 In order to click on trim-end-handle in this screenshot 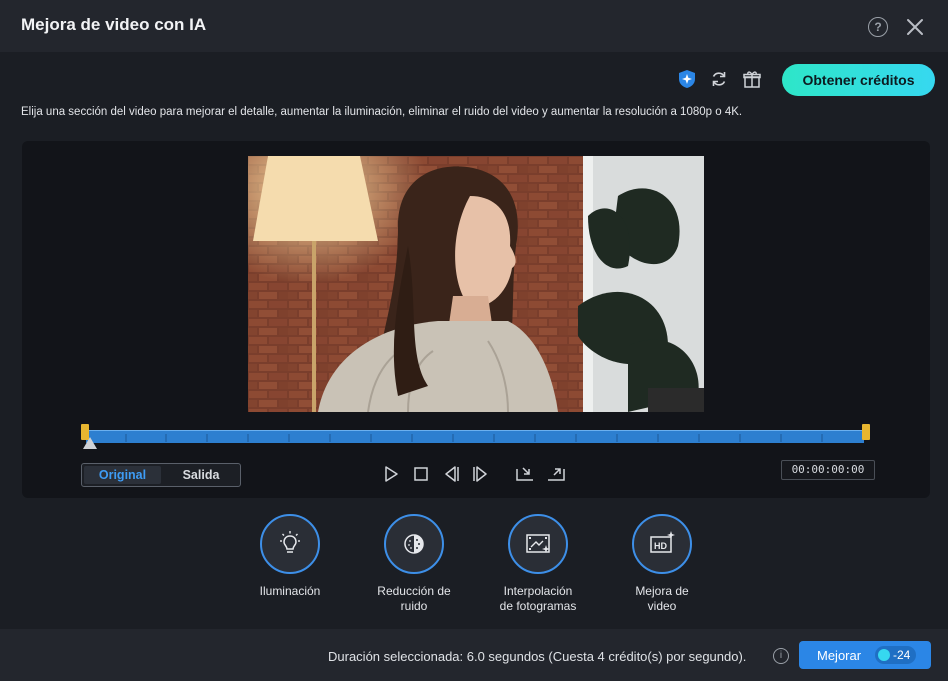, I will do `click(866, 432)`.